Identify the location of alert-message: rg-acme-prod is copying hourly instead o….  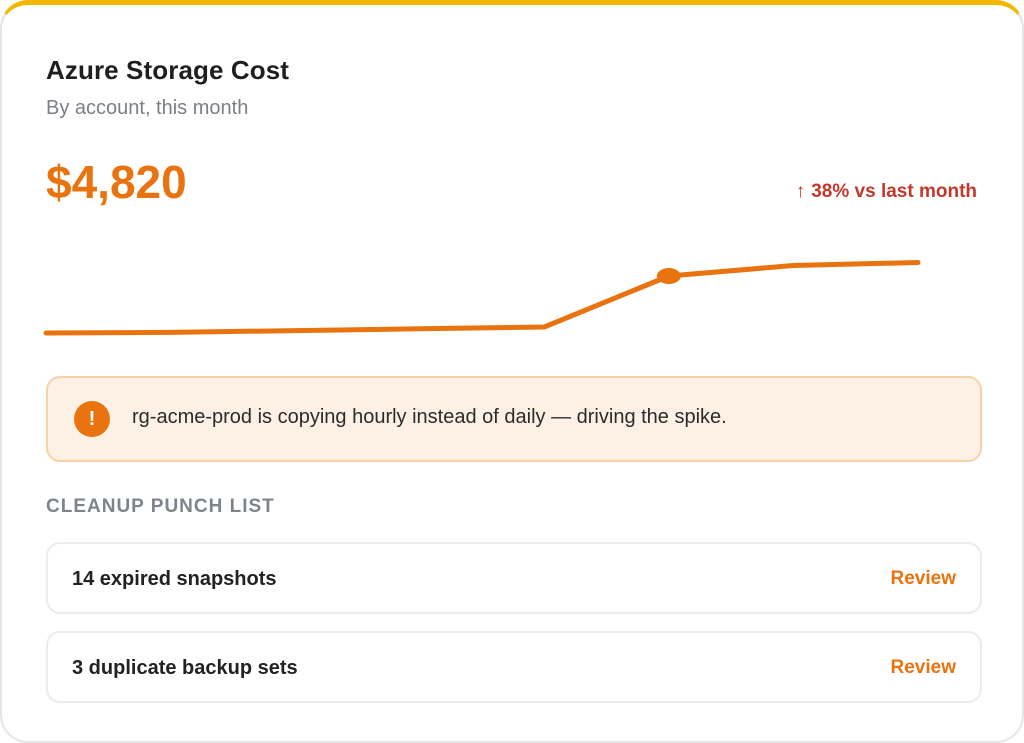
(429, 417).